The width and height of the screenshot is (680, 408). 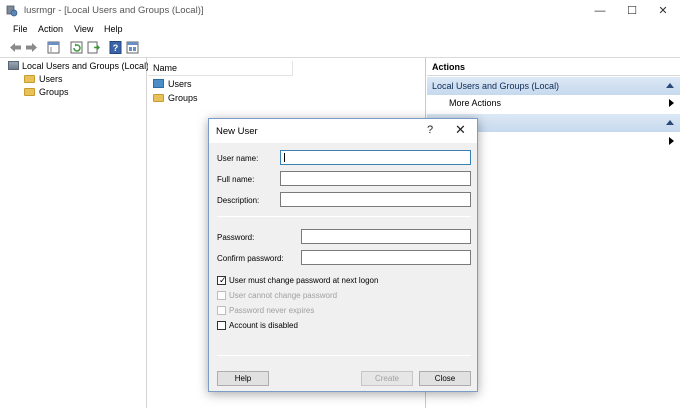 I want to click on confirm-password-input, so click(x=386, y=257).